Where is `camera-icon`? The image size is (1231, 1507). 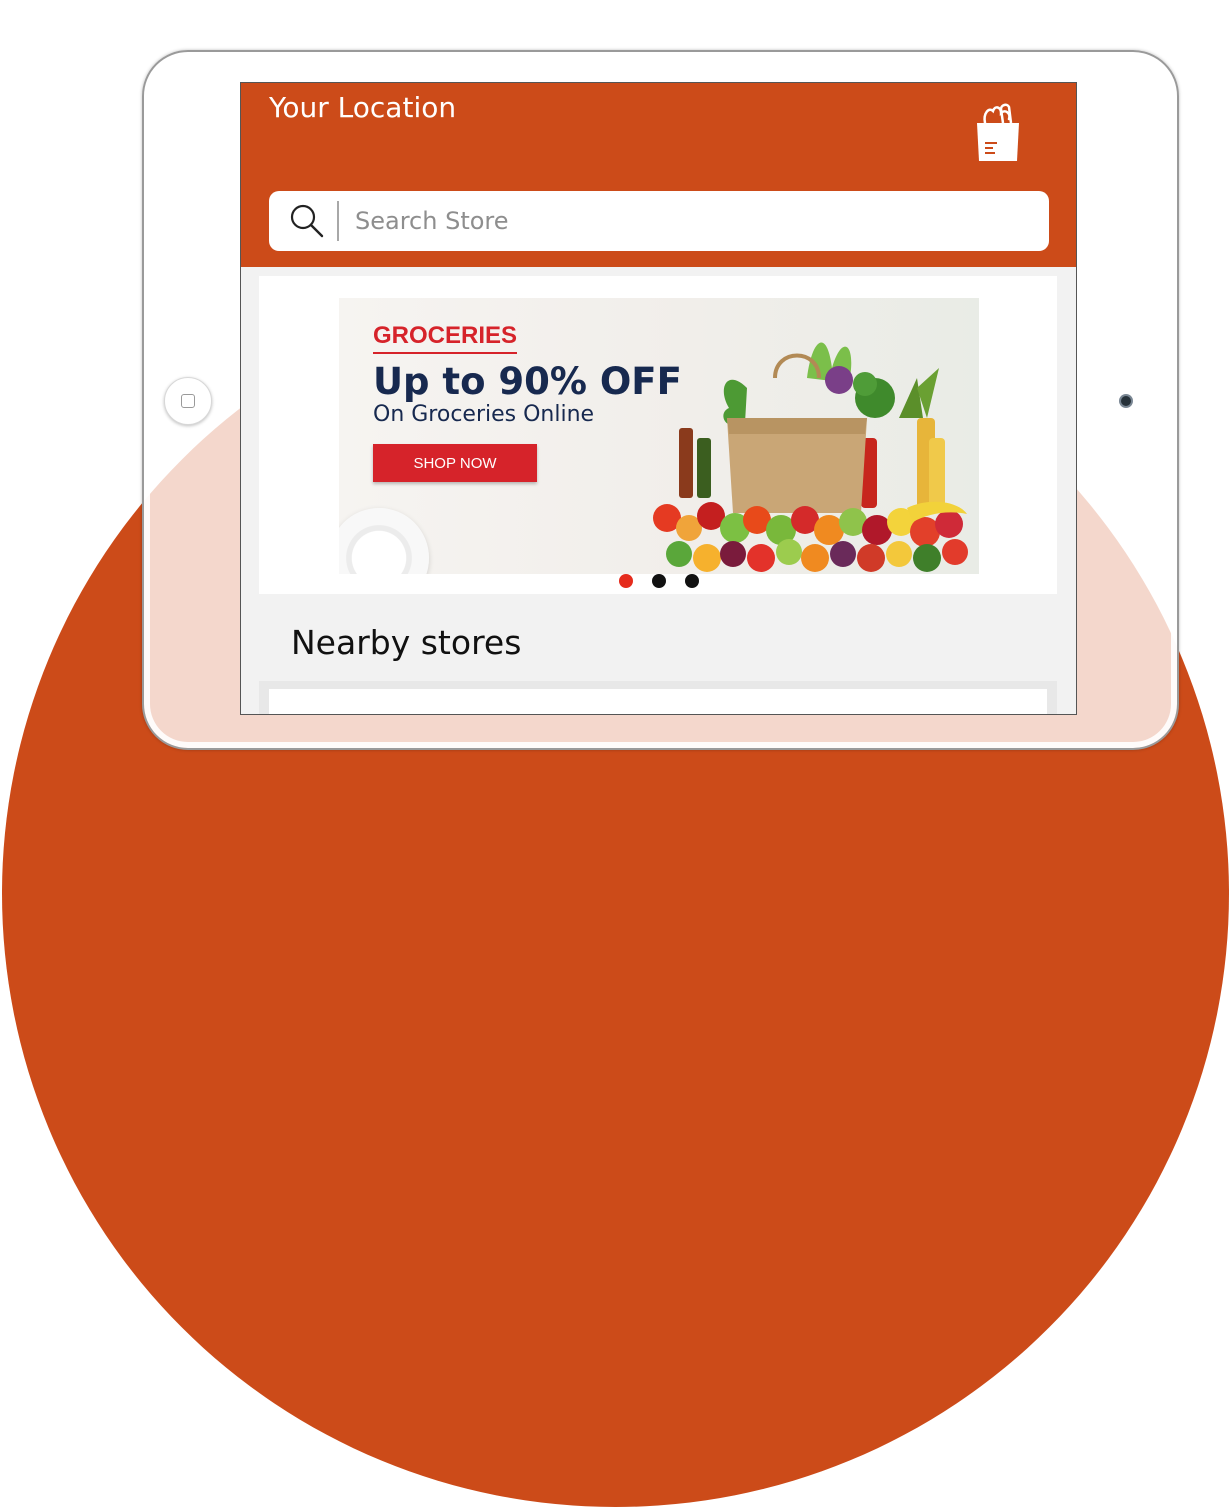 camera-icon is located at coordinates (1126, 401).